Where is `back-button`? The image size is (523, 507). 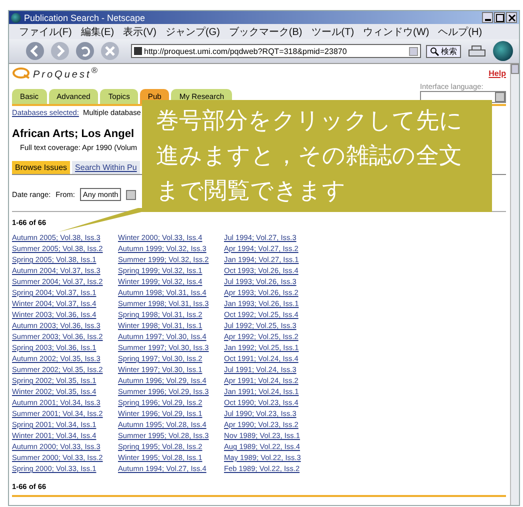
back-button is located at coordinates (35, 51).